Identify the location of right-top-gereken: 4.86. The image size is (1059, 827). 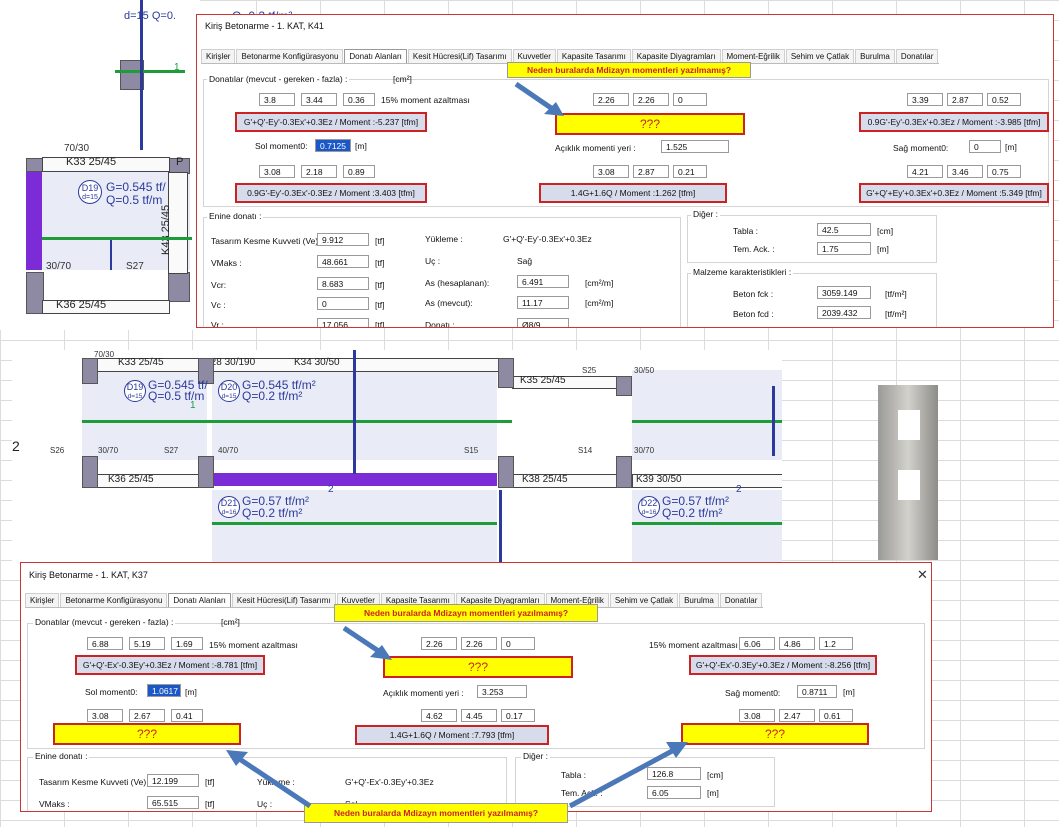
(797, 643).